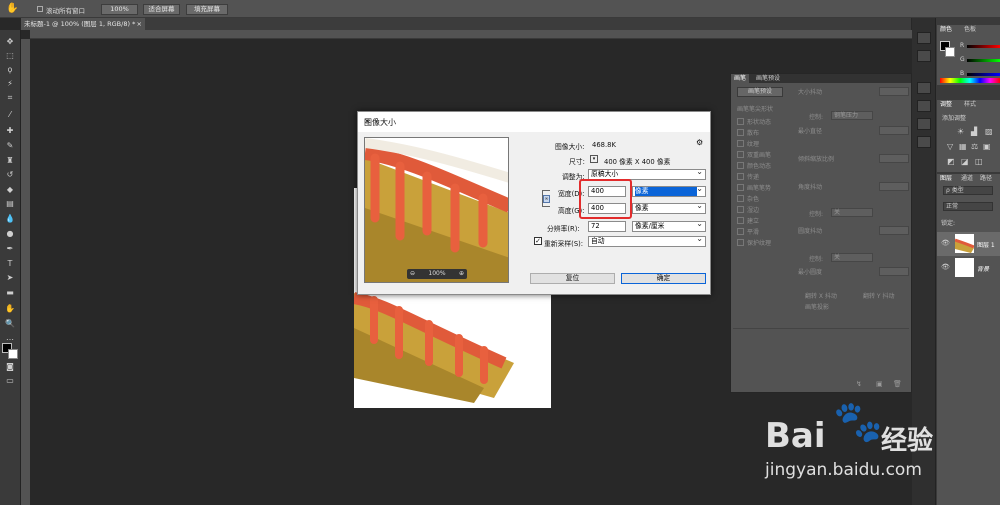 The height and width of the screenshot is (505, 1000). Describe the element at coordinates (986, 178) in the screenshot. I see `tab-paths: 路径` at that location.